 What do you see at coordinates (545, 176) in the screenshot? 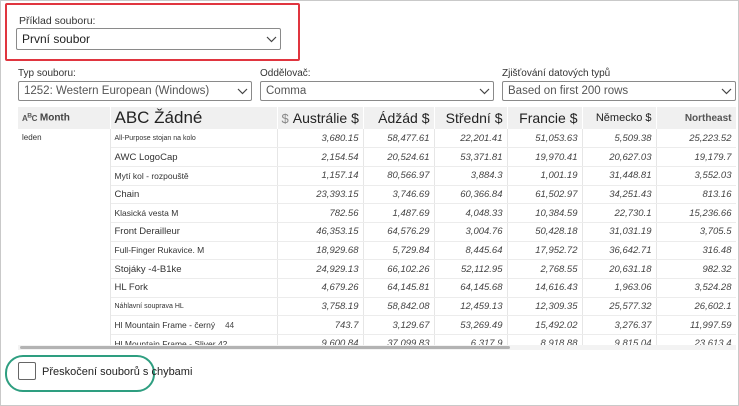
I see `value-cell: 1,001.19` at bounding box center [545, 176].